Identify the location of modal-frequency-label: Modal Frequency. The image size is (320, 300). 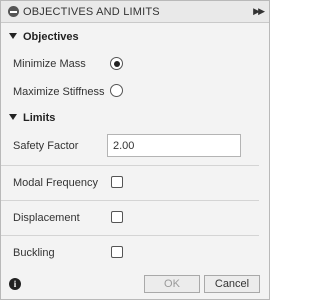
(55, 183).